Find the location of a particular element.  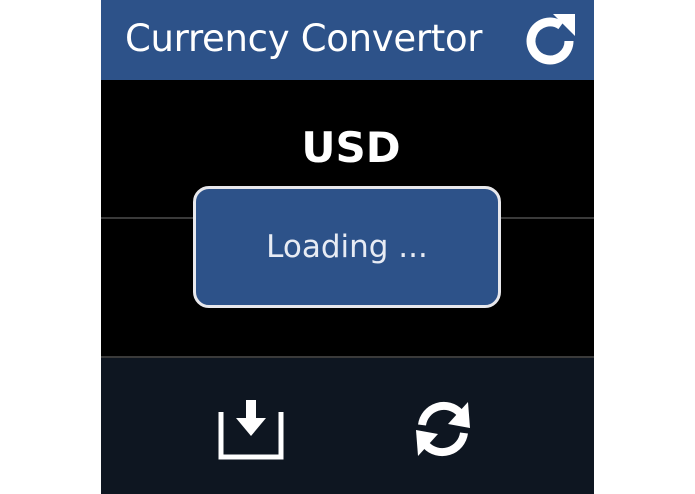

download-icon is located at coordinates (251, 430).